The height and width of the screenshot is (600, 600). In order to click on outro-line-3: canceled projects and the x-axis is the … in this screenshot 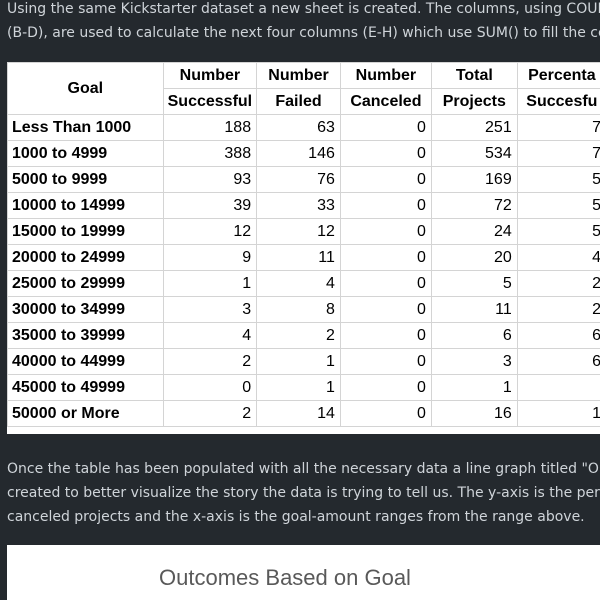, I will do `click(296, 517)`.